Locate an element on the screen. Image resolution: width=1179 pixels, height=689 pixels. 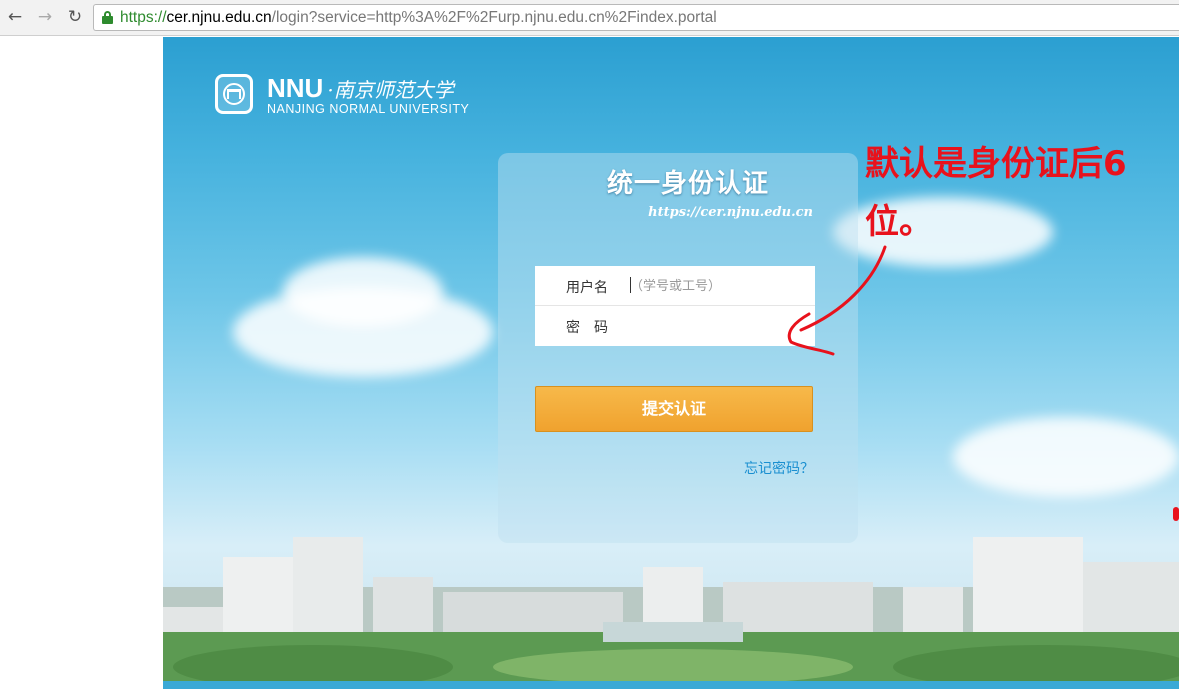
university-seal-icon is located at coordinates (234, 94).